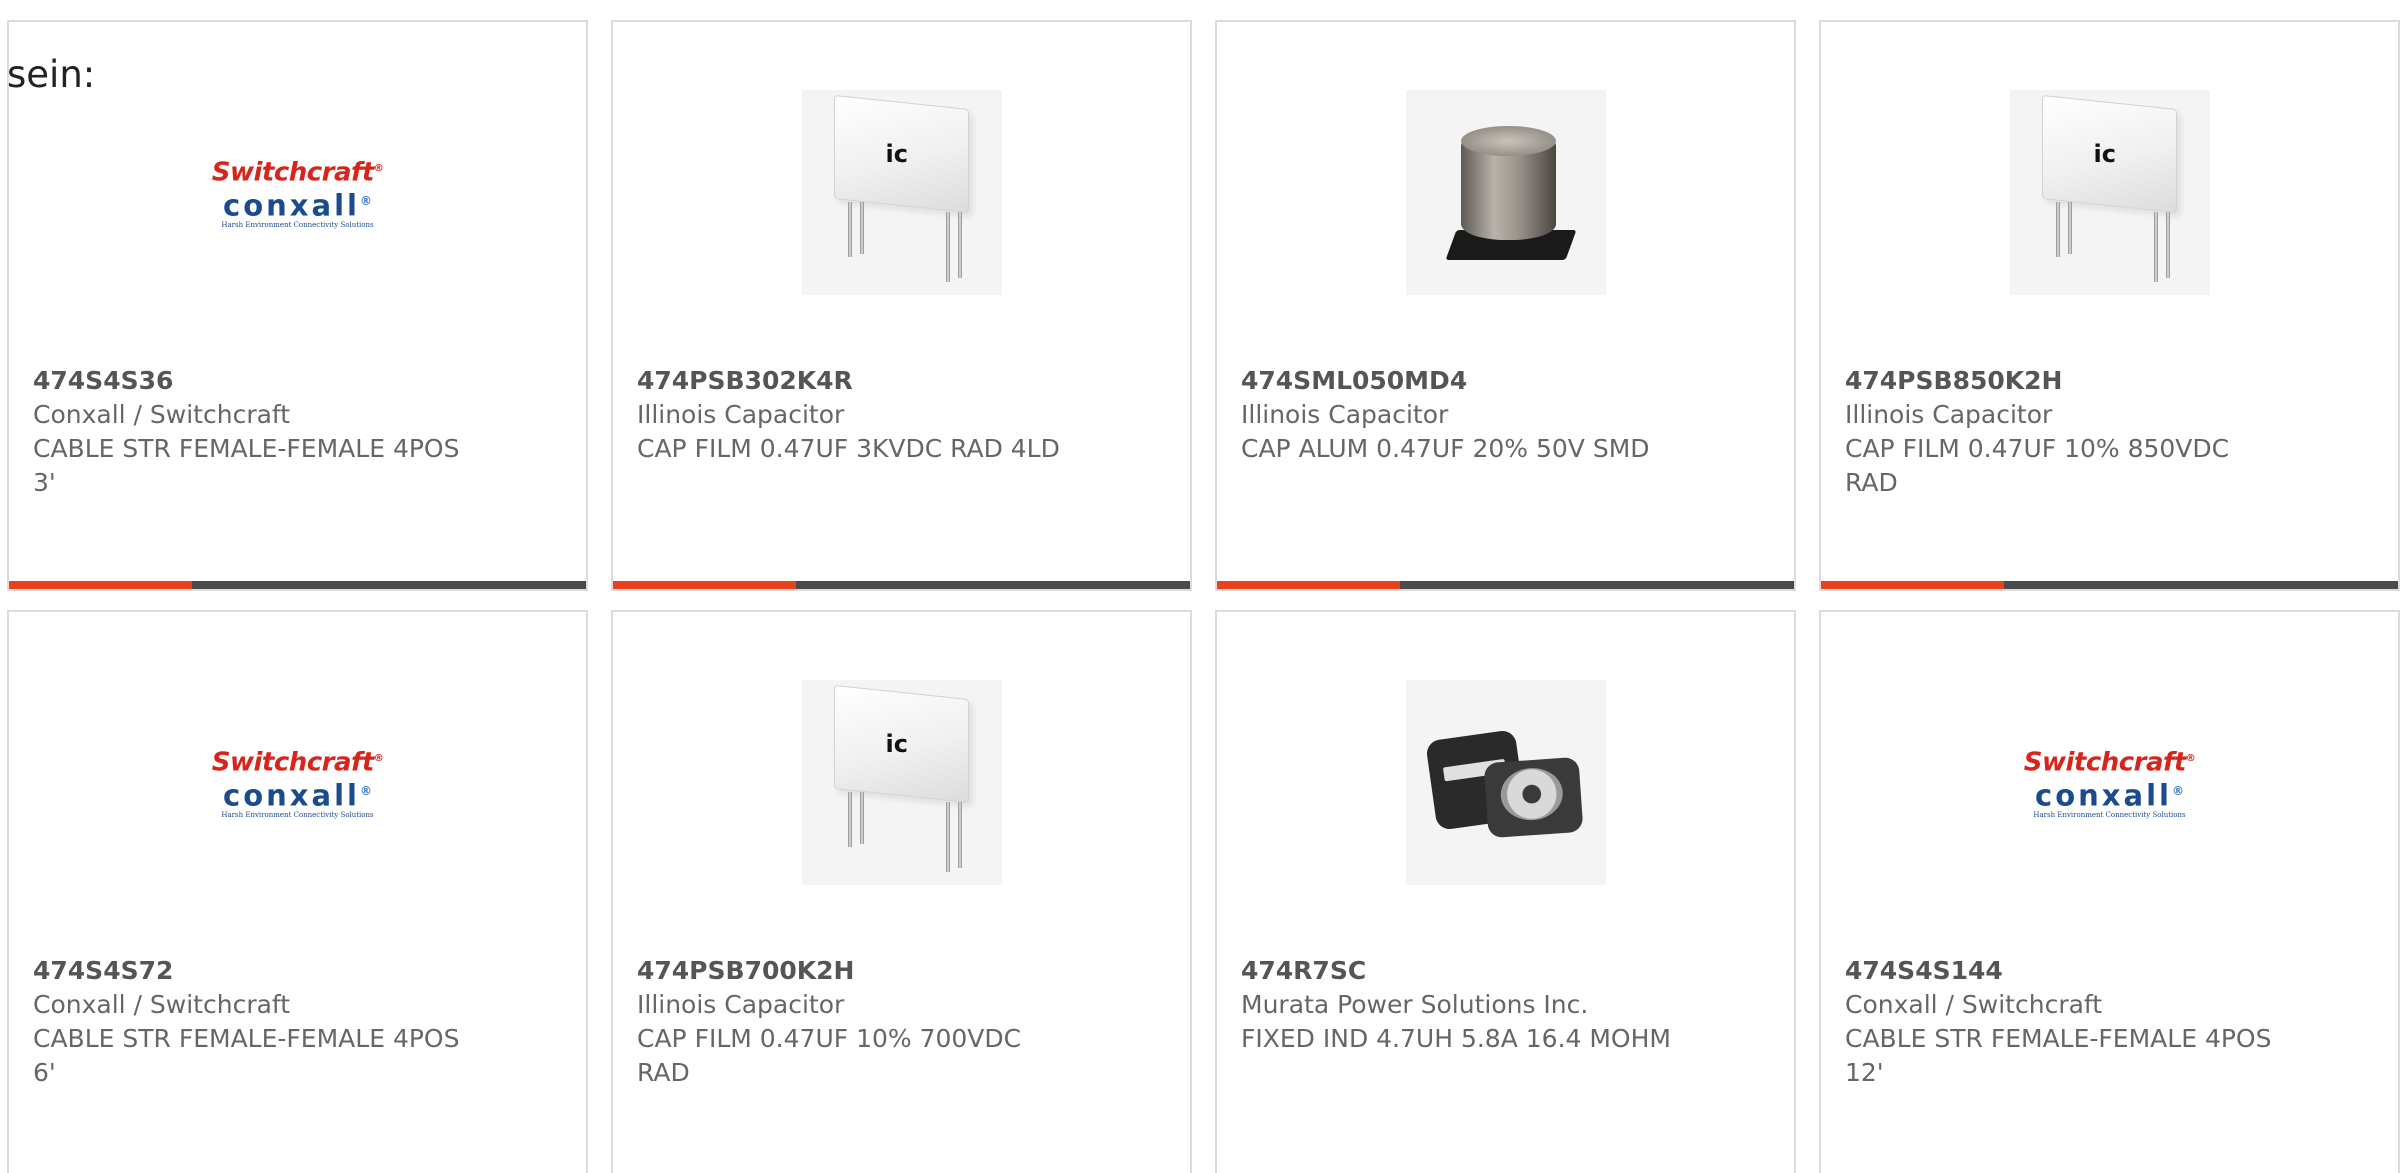  Describe the element at coordinates (246, 465) in the screenshot. I see `description: CABLE STR FEMALE-FEMALE 4POS 3'` at that location.